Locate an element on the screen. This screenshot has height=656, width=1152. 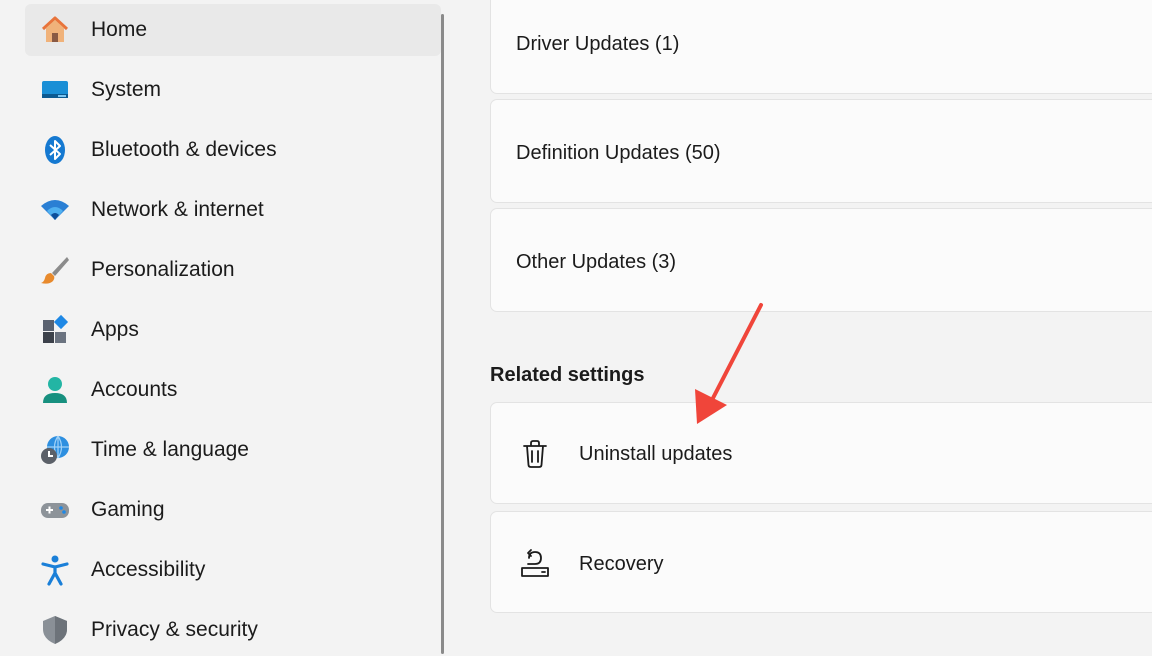
system-icon is located at coordinates (55, 90).